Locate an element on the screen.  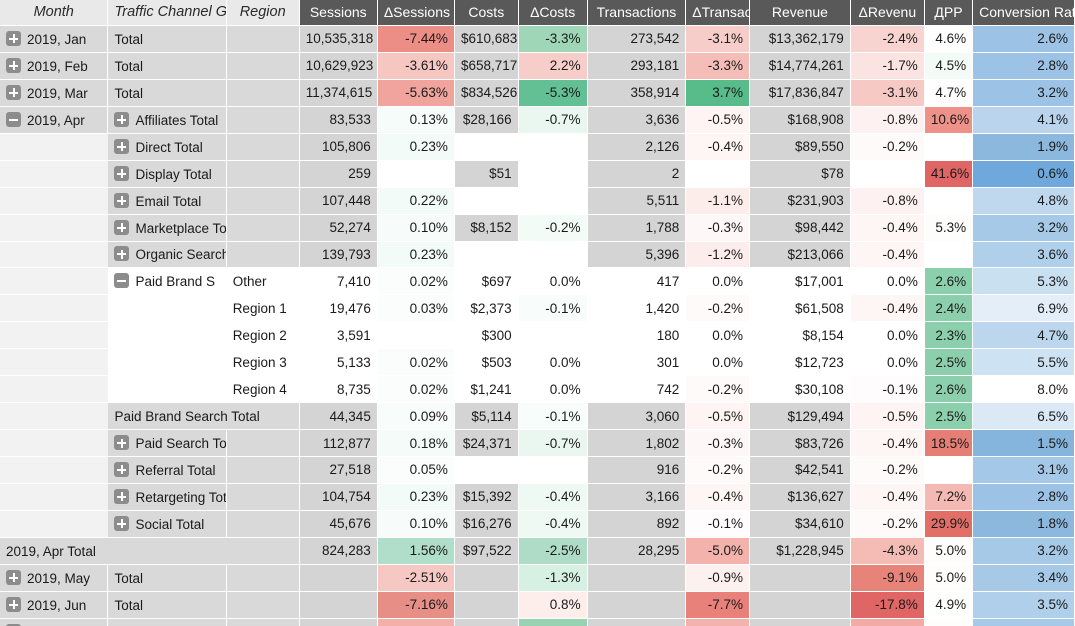
channel-cell: Retargeting Total is located at coordinates (167, 497).